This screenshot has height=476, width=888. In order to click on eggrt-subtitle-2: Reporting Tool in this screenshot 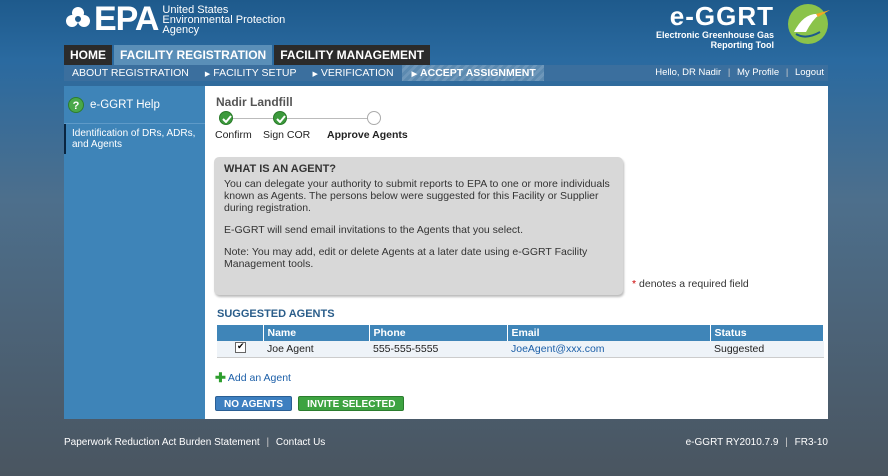, I will do `click(742, 45)`.